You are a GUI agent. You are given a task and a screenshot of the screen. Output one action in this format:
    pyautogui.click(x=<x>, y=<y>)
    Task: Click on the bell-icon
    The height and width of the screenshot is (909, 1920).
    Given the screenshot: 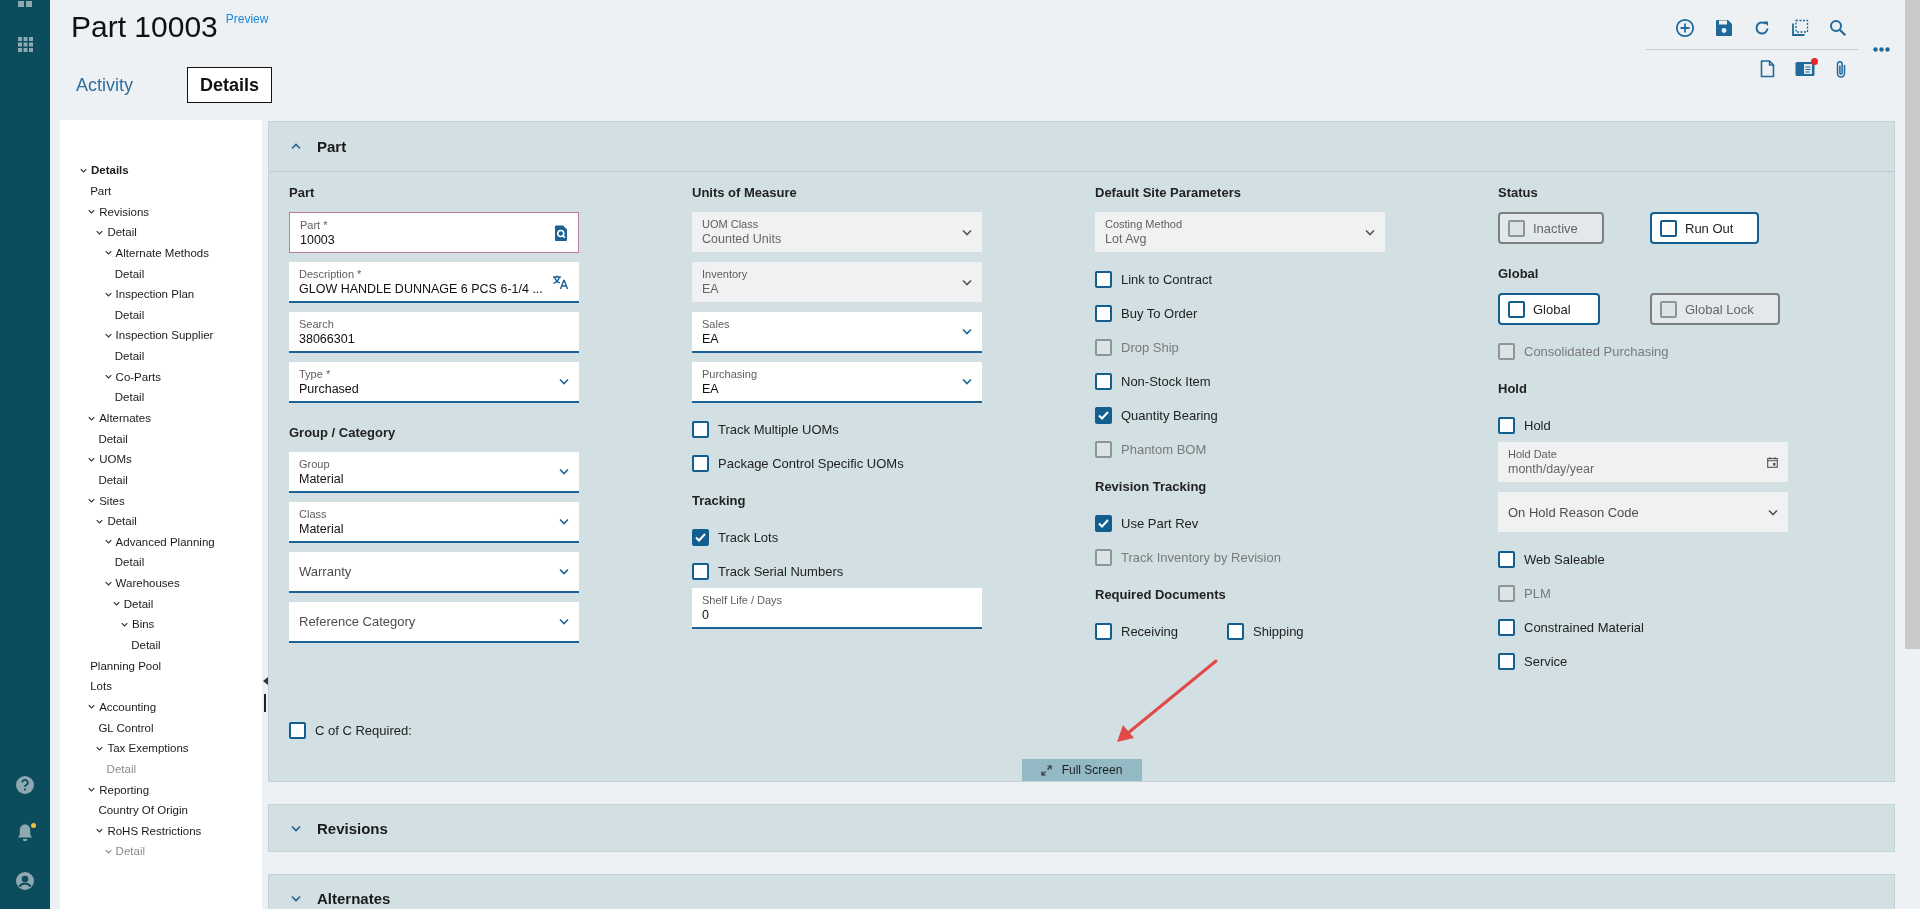 What is the action you would take?
    pyautogui.click(x=25, y=833)
    